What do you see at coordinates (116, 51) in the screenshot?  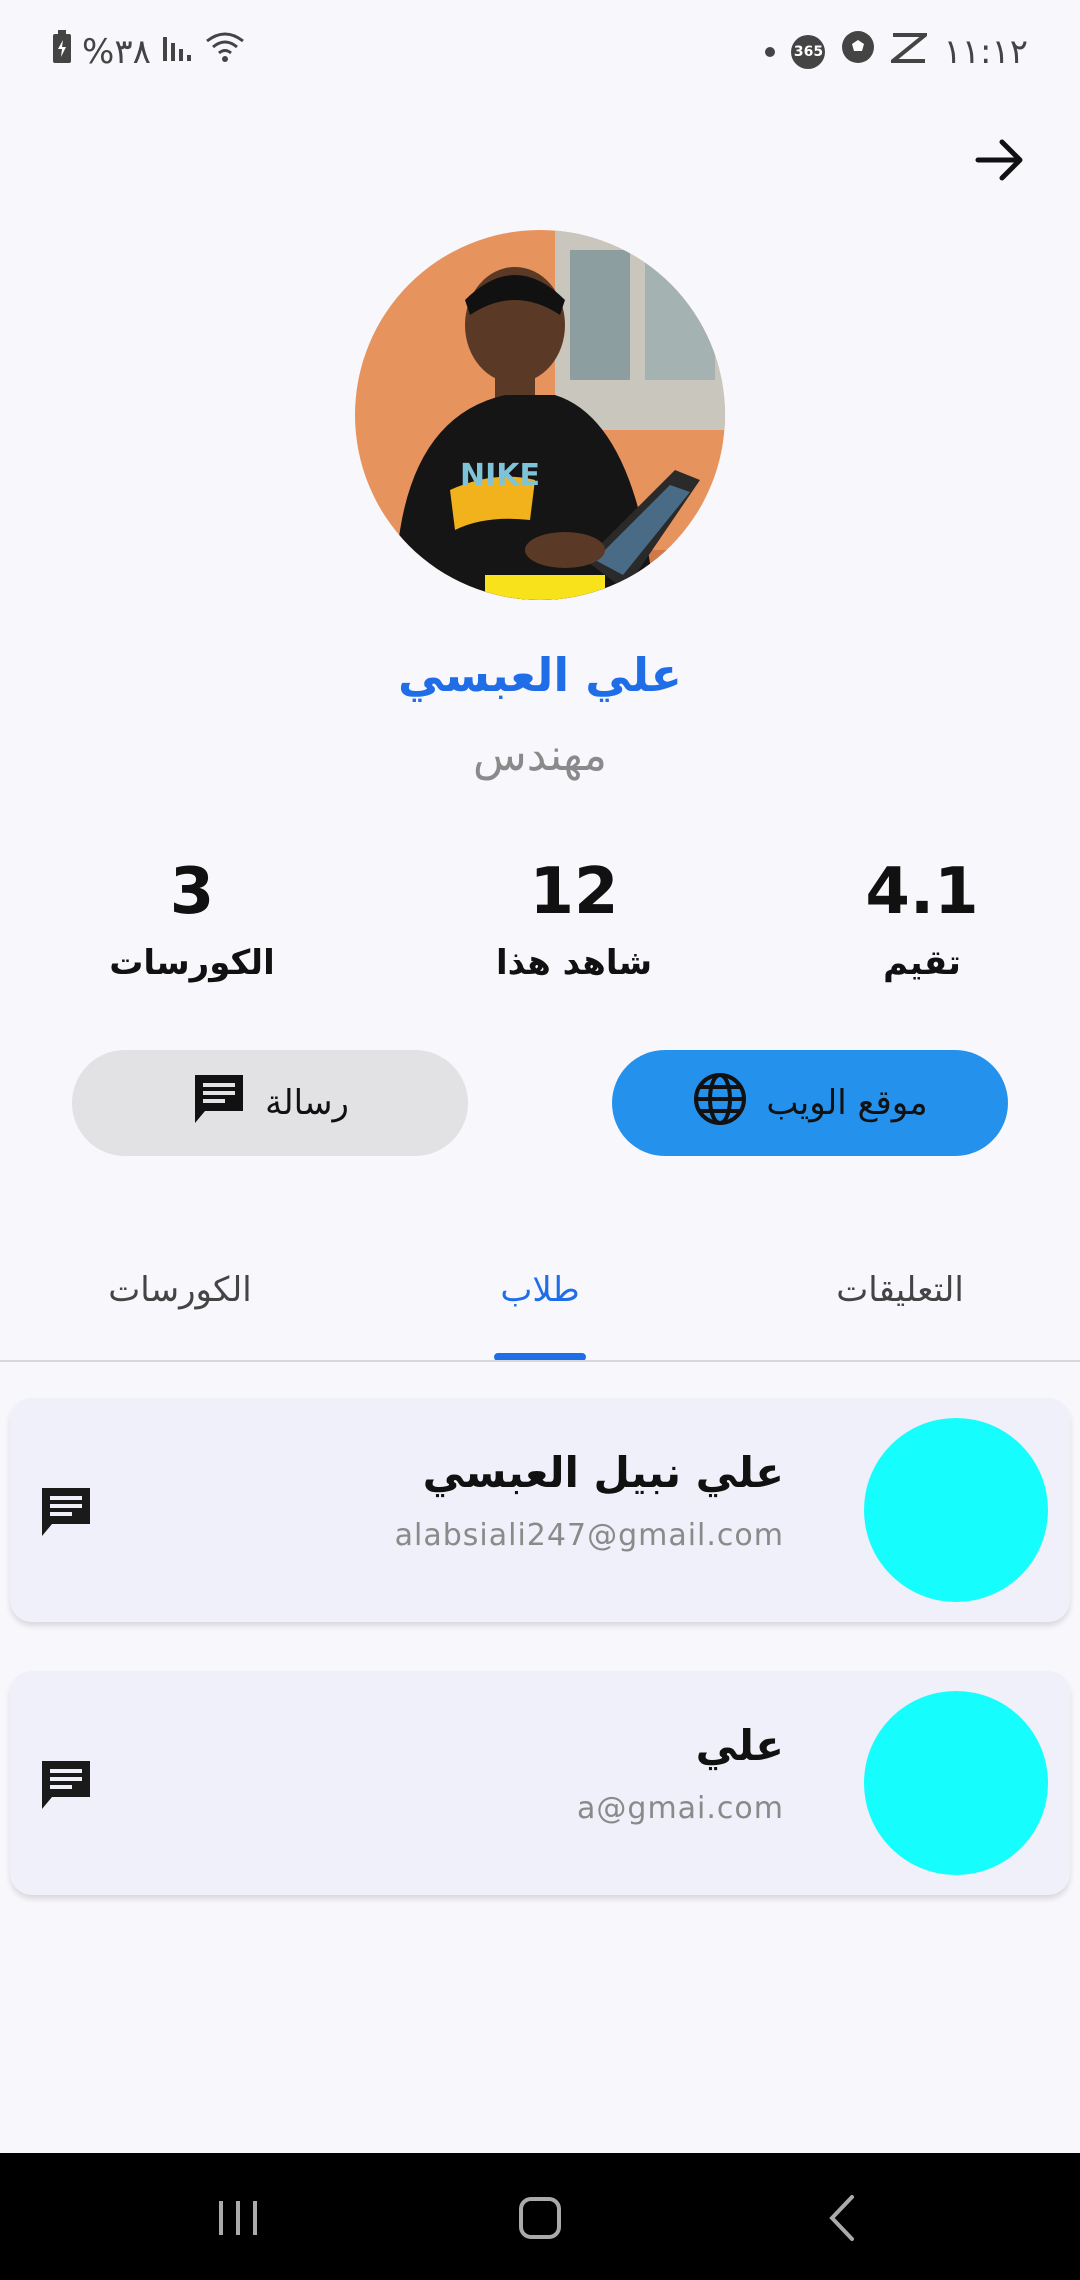 I see `battery-percent: %٣٨` at bounding box center [116, 51].